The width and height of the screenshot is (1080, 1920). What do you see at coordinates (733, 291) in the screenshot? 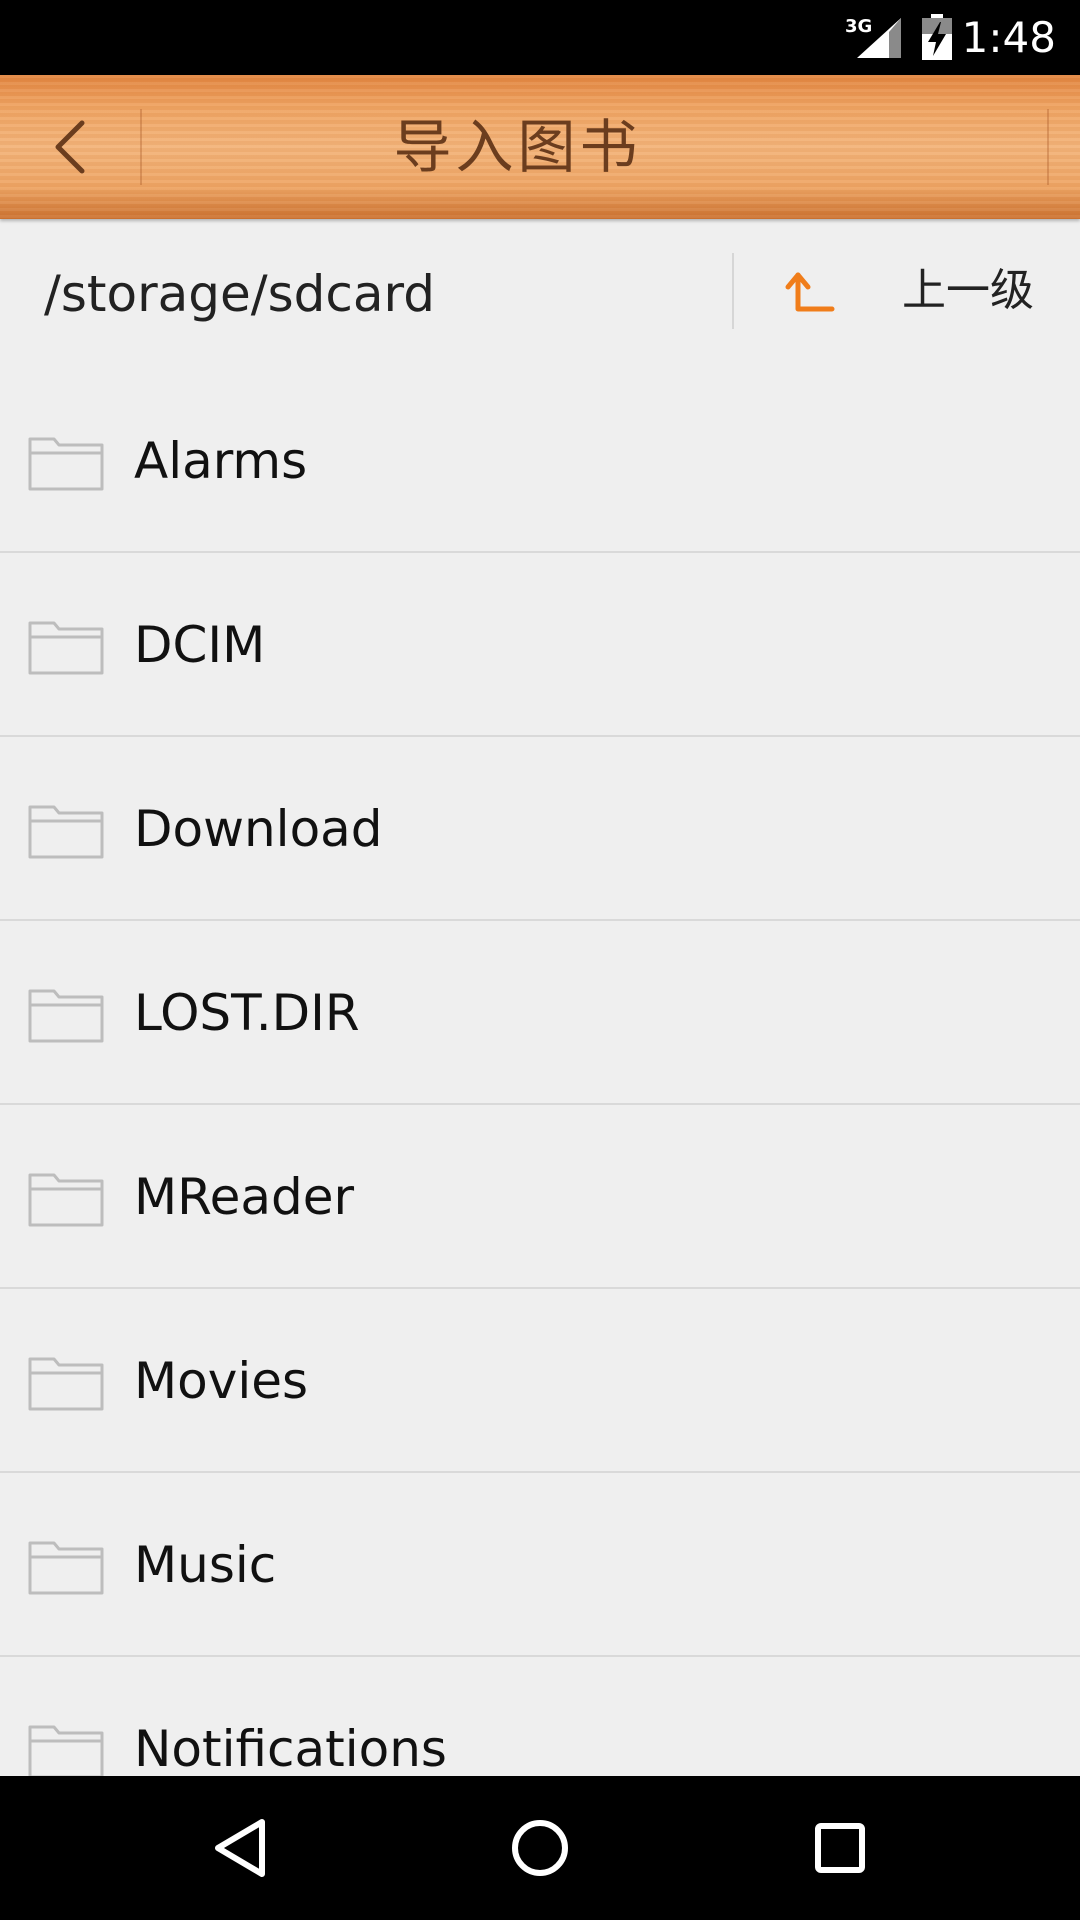
I see `path-divider` at bounding box center [733, 291].